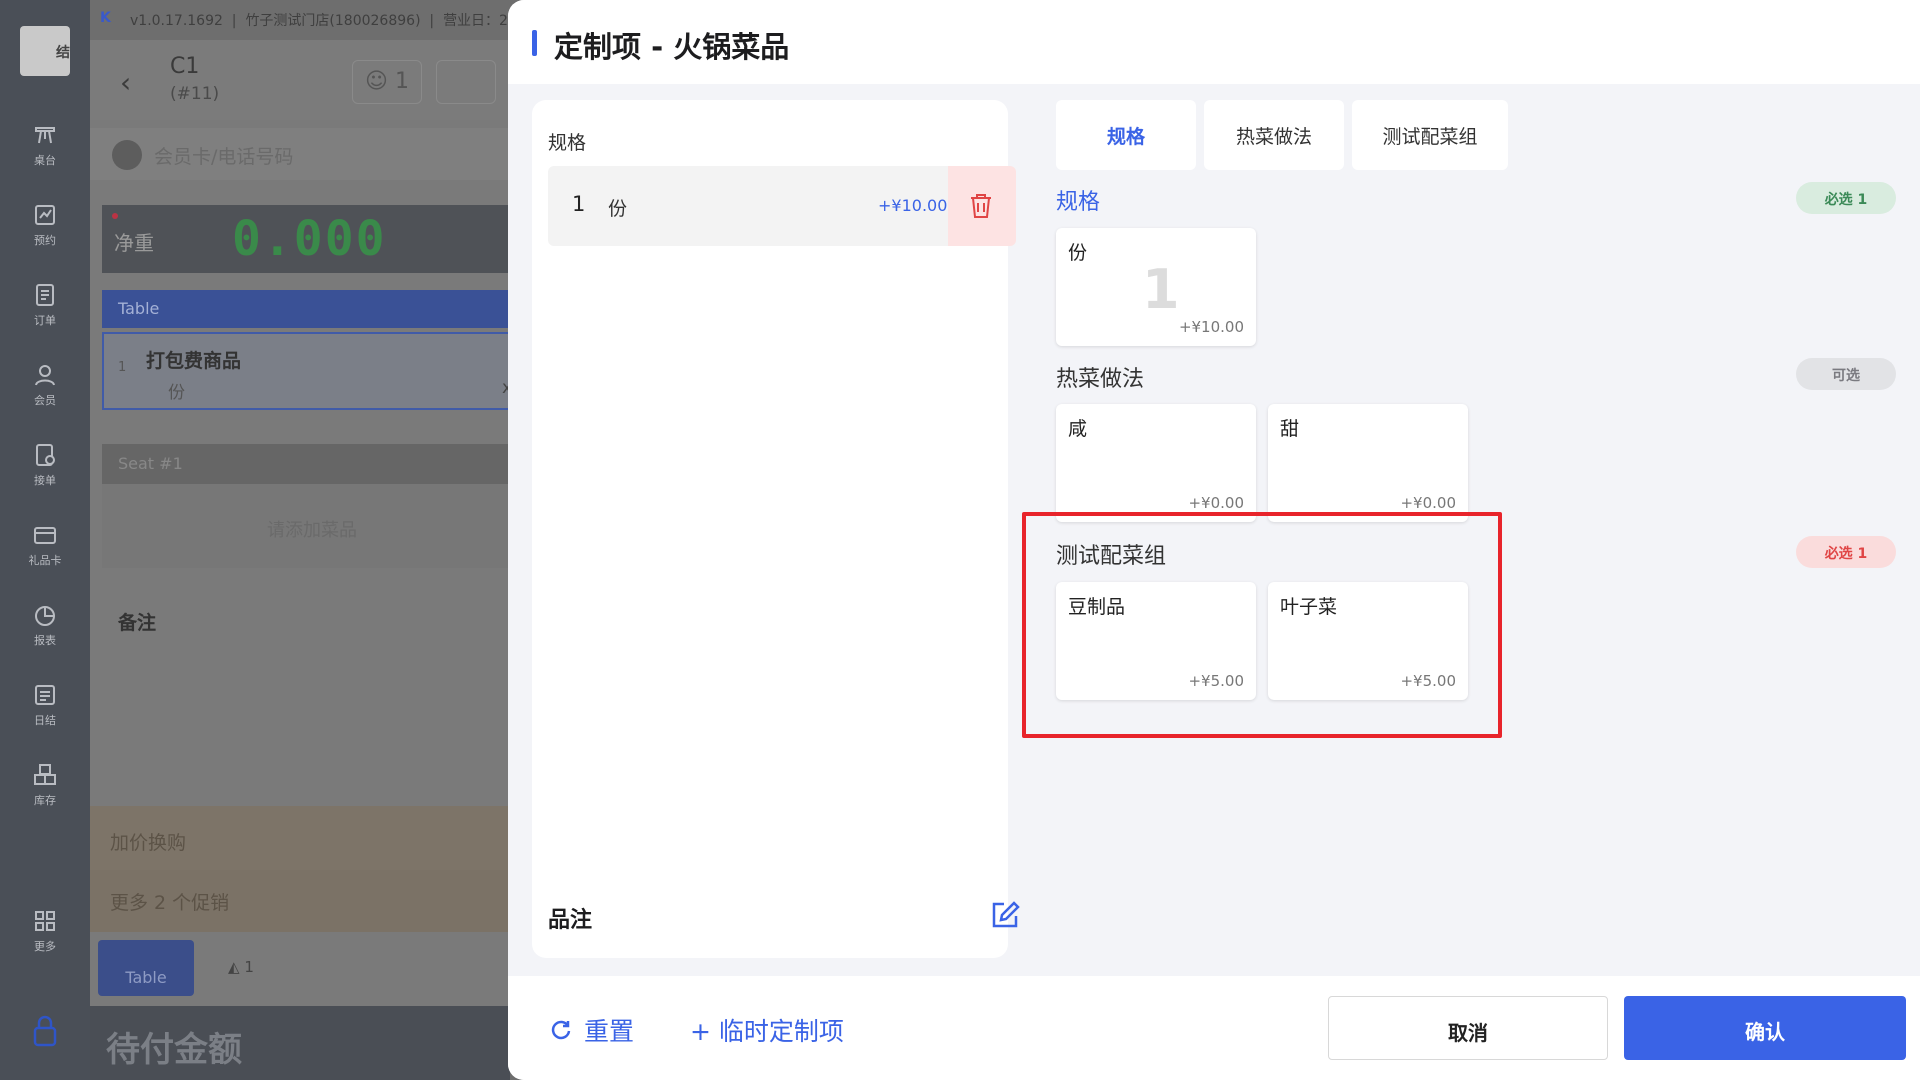 This screenshot has width=1920, height=1080. Describe the element at coordinates (176, 21) in the screenshot. I see `app-version: v1.0.17.1692` at that location.